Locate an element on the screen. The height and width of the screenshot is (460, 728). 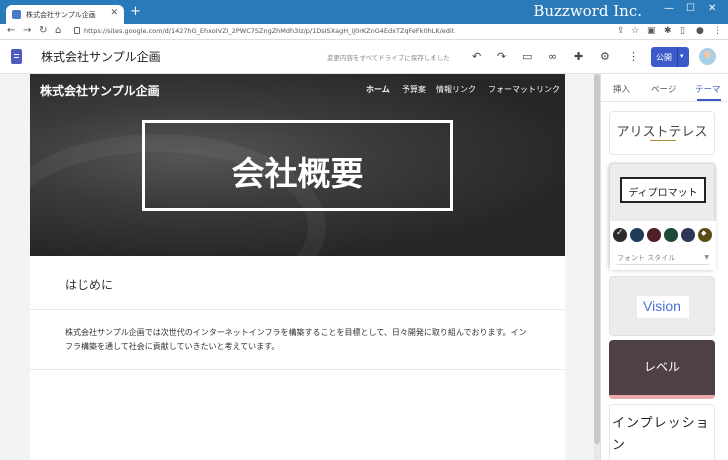
theme-name: アリストテレス is located at coordinates (662, 132).